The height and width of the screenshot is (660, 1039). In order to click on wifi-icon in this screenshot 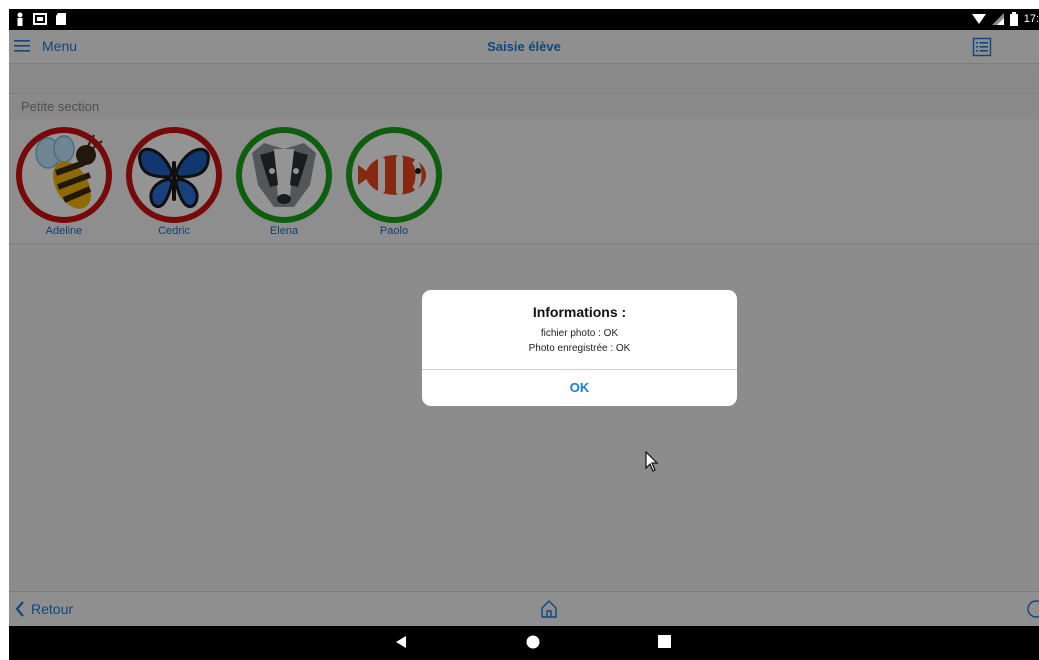, I will do `click(978, 19)`.